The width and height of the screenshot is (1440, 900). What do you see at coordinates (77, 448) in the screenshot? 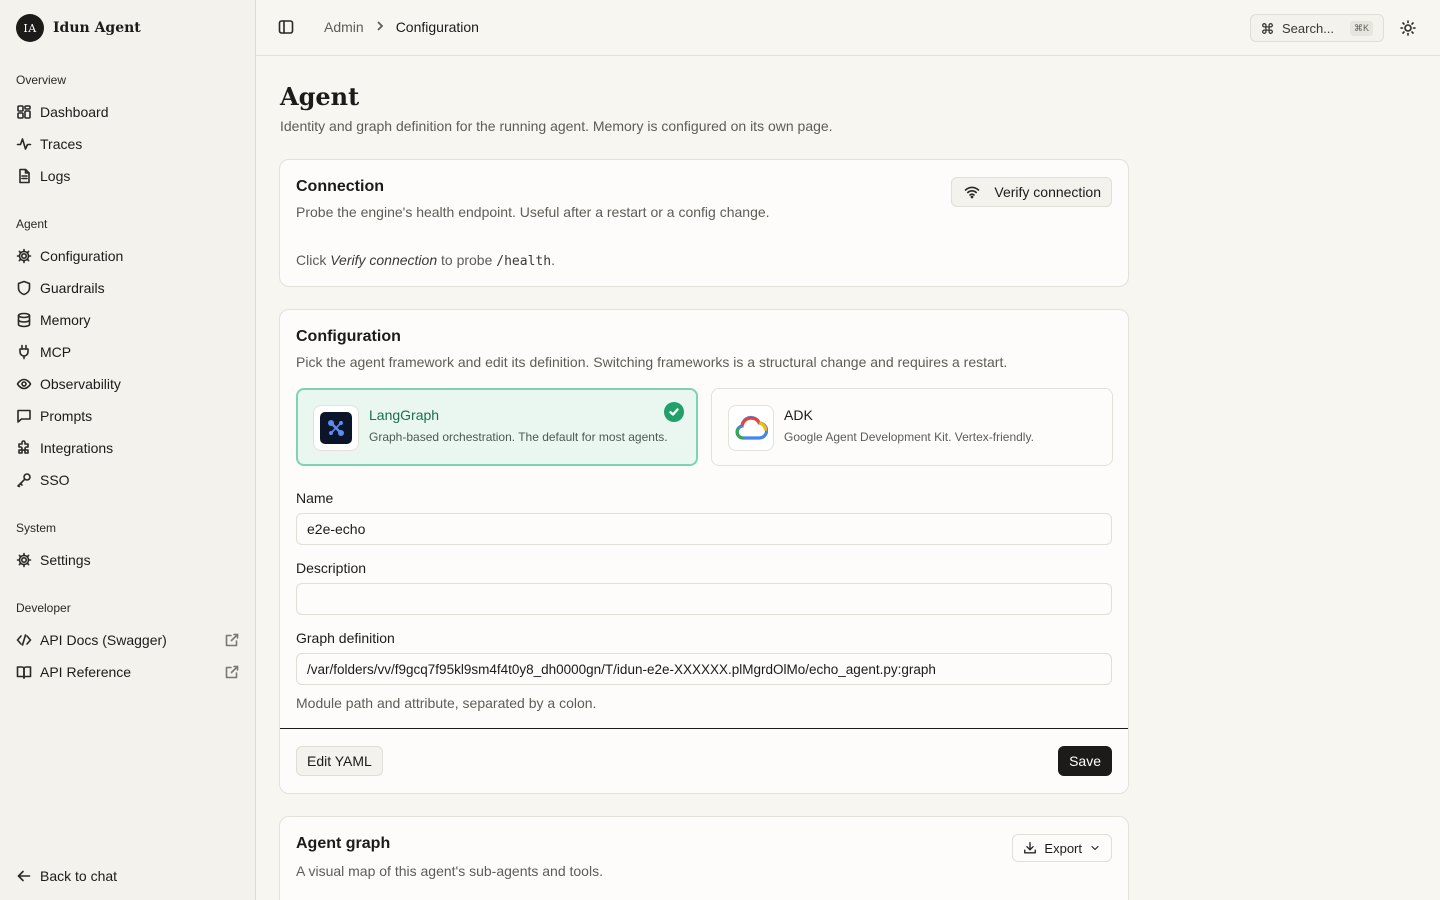
I see `sidebar-item-label: Integrations` at bounding box center [77, 448].